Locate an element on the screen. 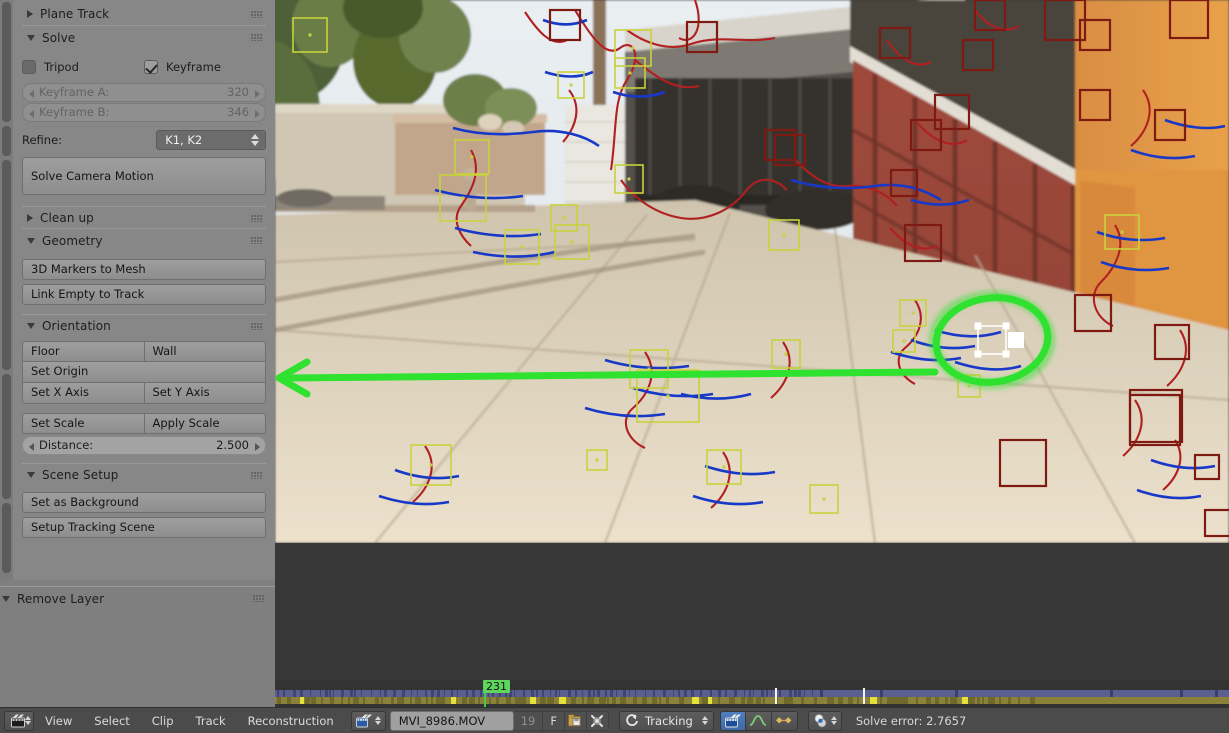 This screenshot has height=733, width=1229. pivot-point-dropdown is located at coordinates (824, 720).